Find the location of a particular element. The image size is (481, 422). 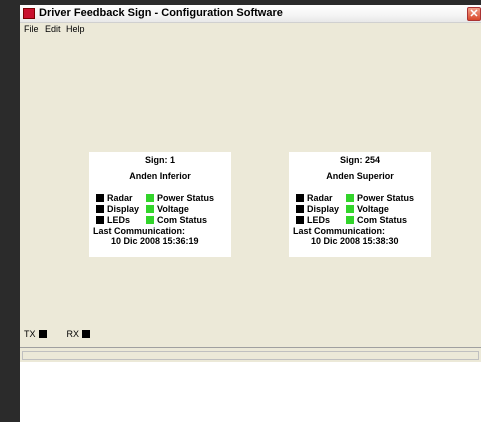

menu-file: File is located at coordinates (31, 29).